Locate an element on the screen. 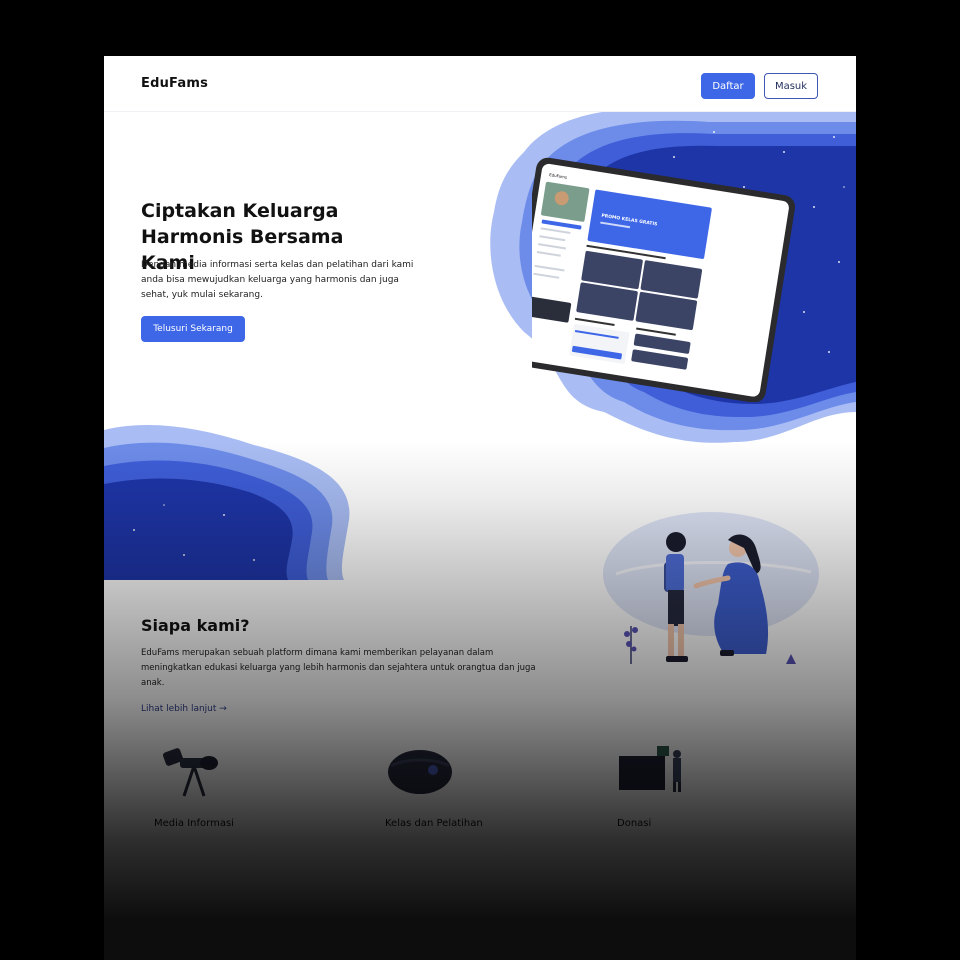 This screenshot has height=960, width=960. donation-box-icon is located at coordinates (650, 769).